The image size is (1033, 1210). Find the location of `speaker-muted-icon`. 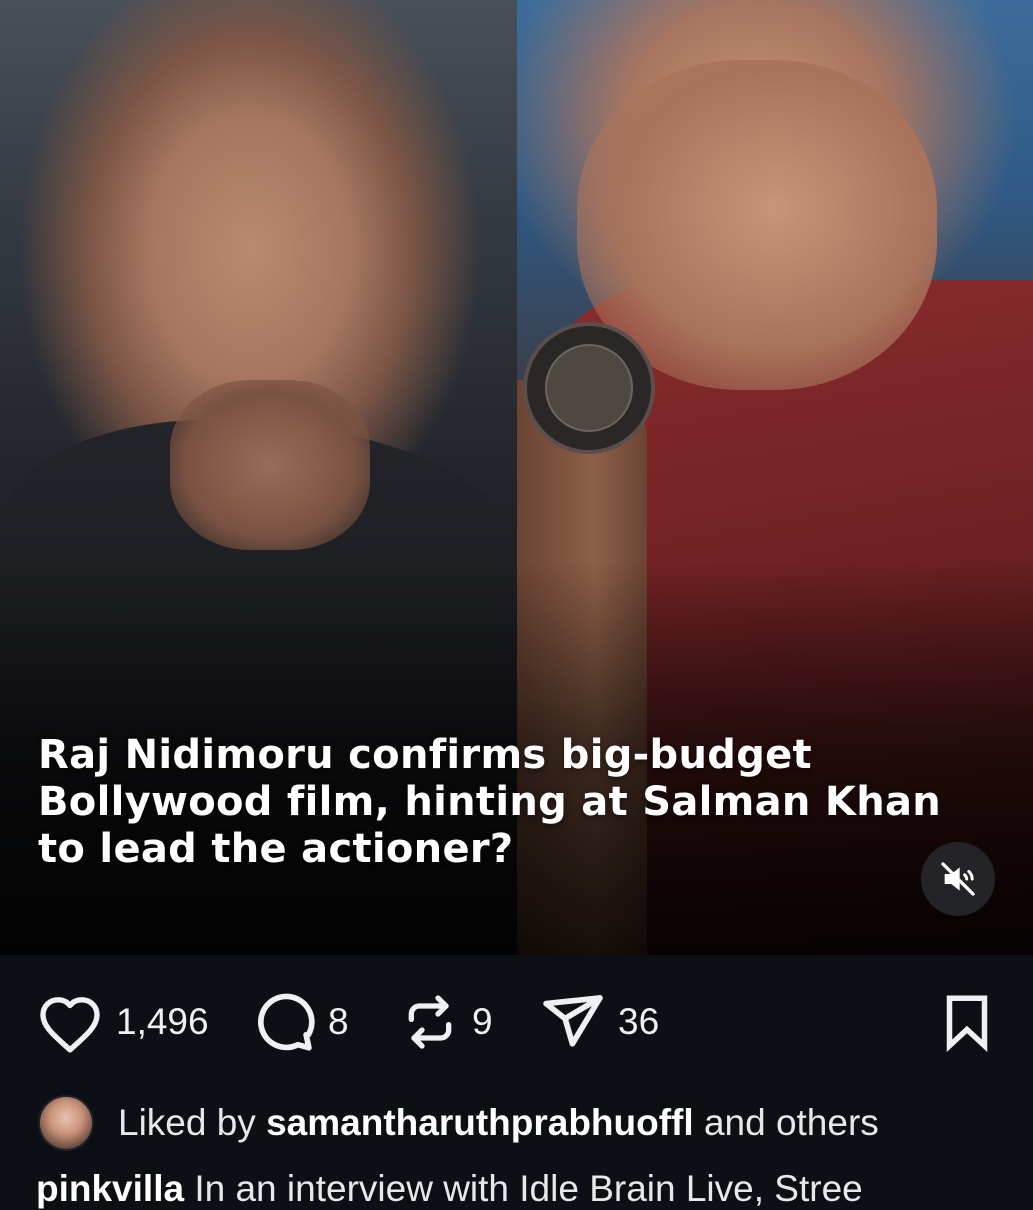

speaker-muted-icon is located at coordinates (958, 879).